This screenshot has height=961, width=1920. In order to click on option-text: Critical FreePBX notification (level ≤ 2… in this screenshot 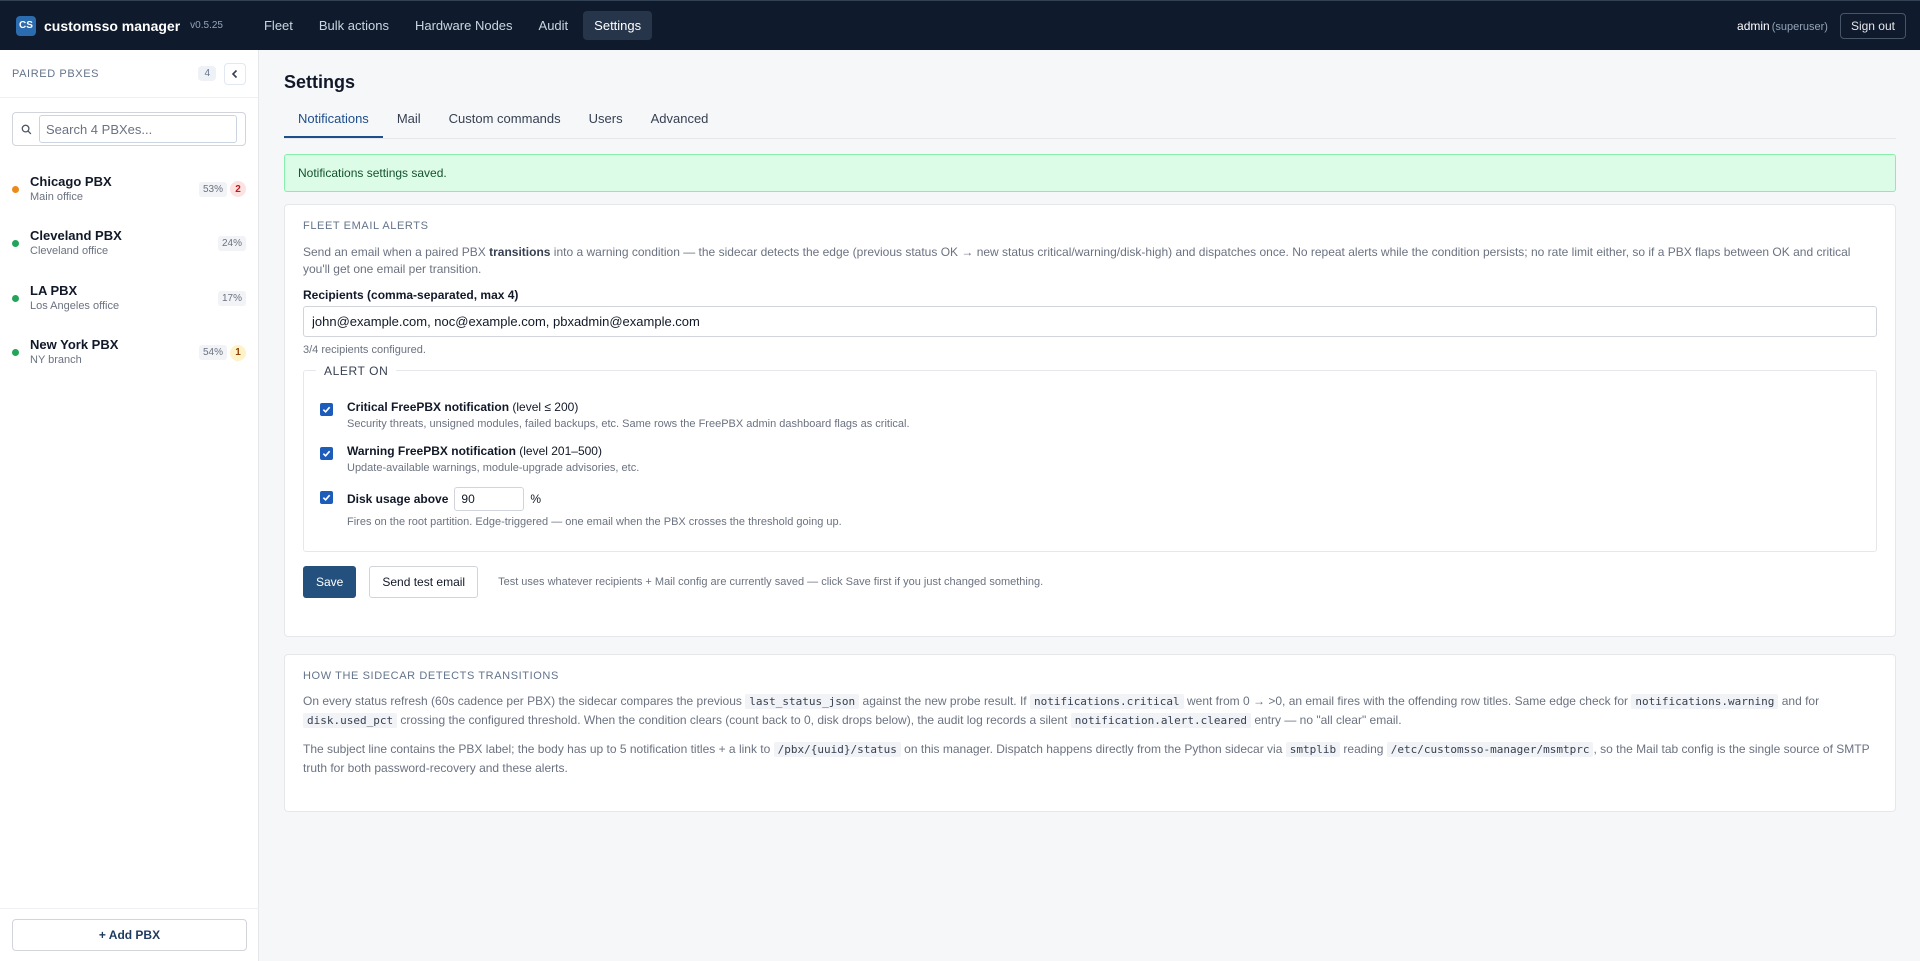, I will do `click(628, 416)`.